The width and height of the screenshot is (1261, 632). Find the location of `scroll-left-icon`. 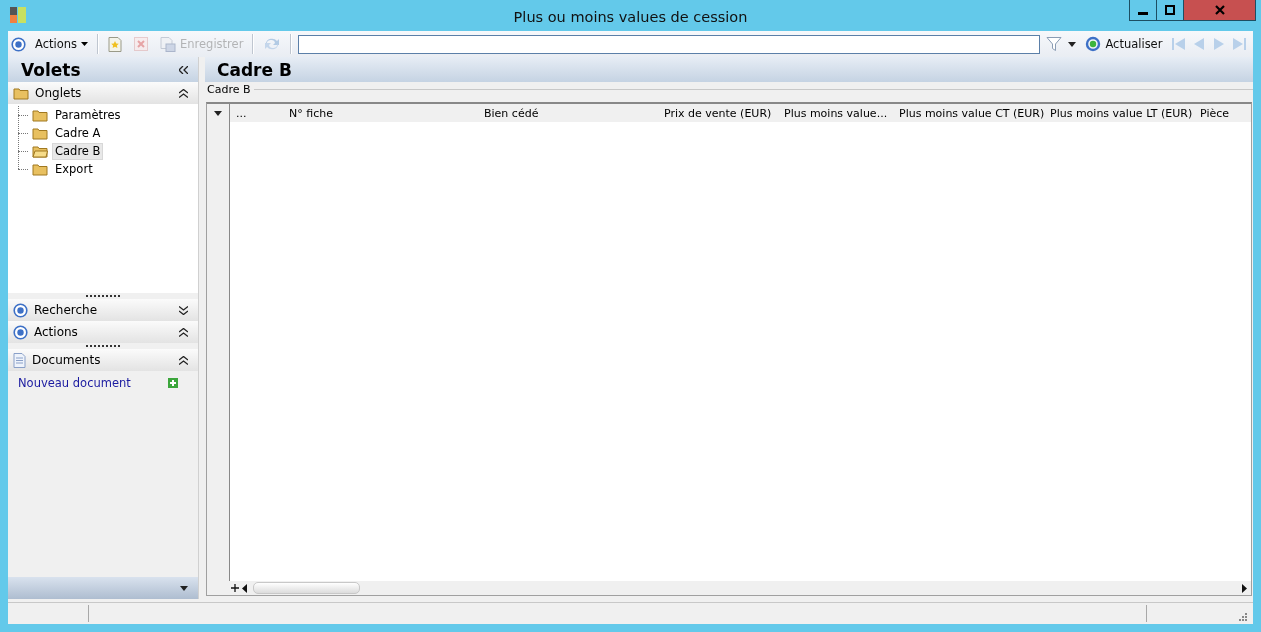

scroll-left-icon is located at coordinates (245, 588).